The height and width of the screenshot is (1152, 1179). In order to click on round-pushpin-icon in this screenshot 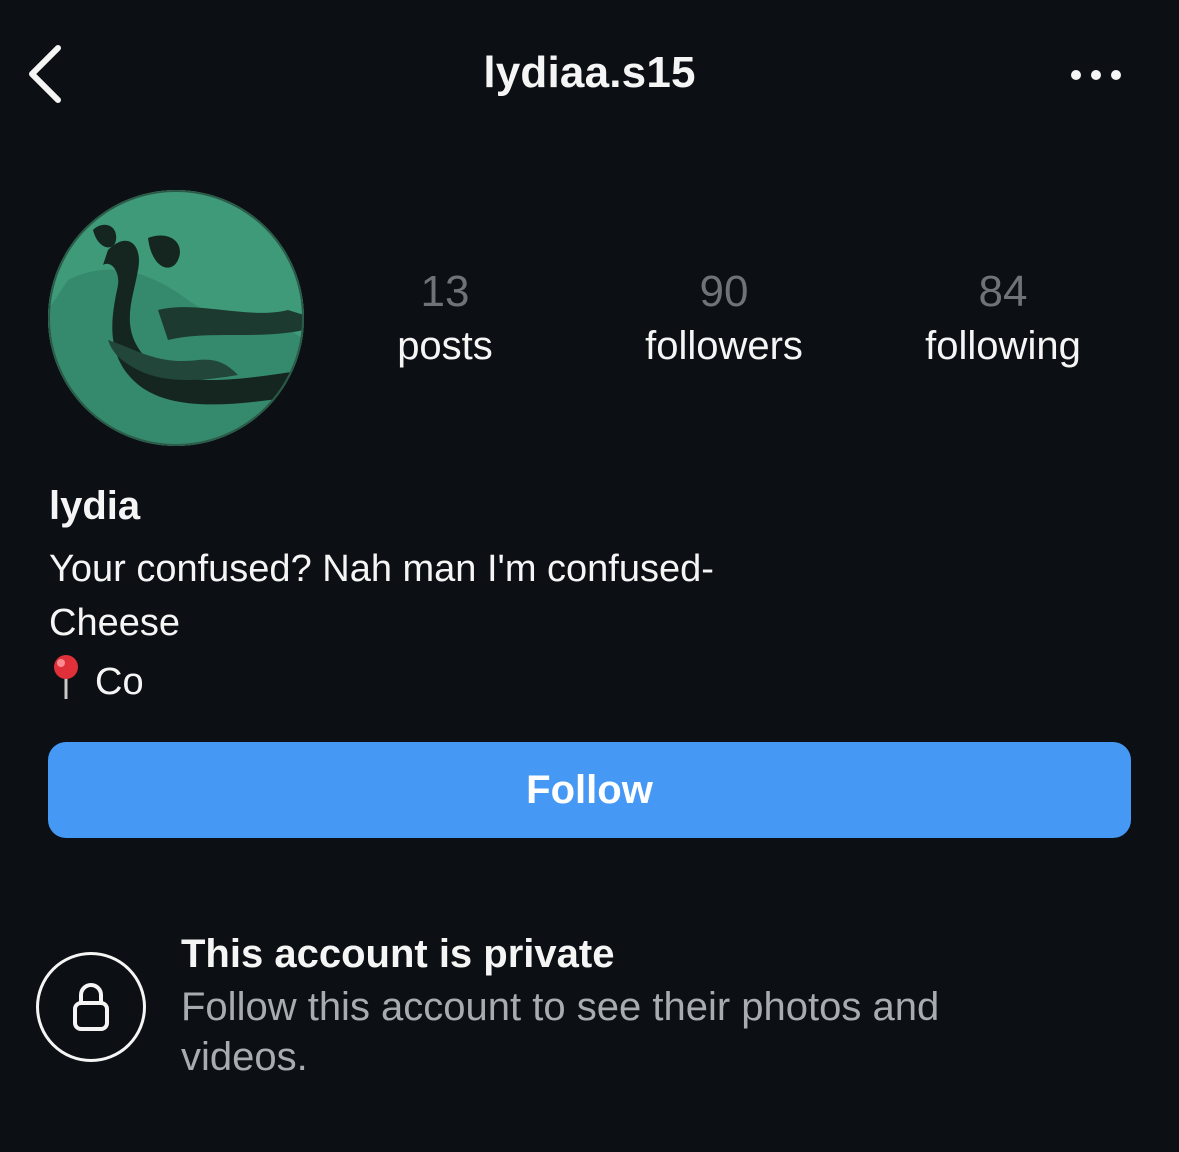, I will do `click(66, 682)`.